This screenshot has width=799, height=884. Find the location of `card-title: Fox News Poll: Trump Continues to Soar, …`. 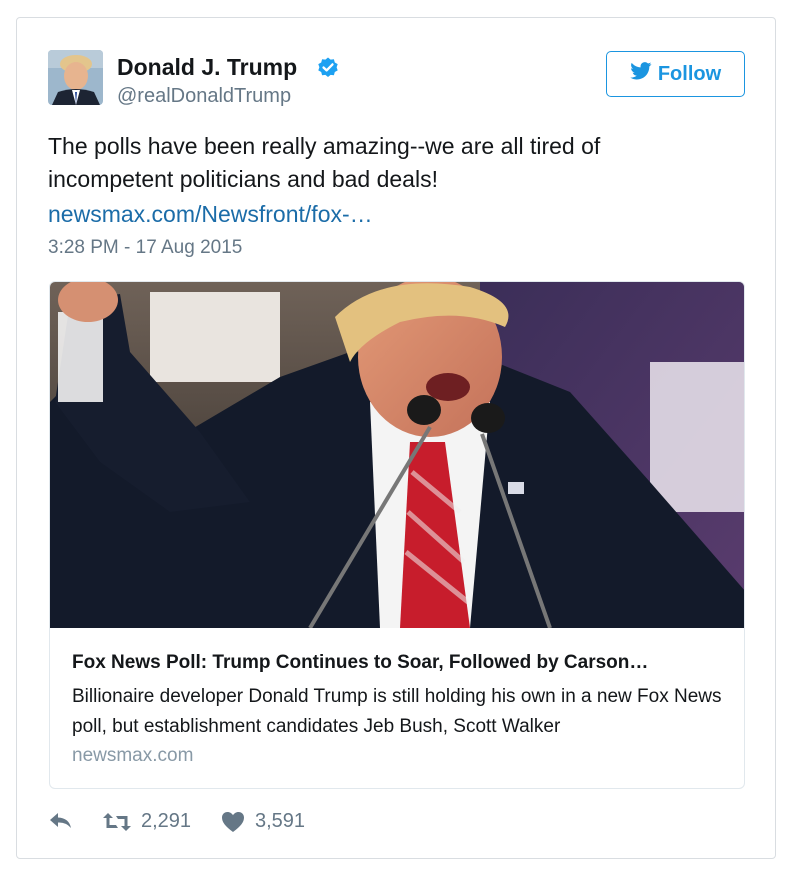

card-title: Fox News Poll: Trump Continues to Soar, … is located at coordinates (360, 662).